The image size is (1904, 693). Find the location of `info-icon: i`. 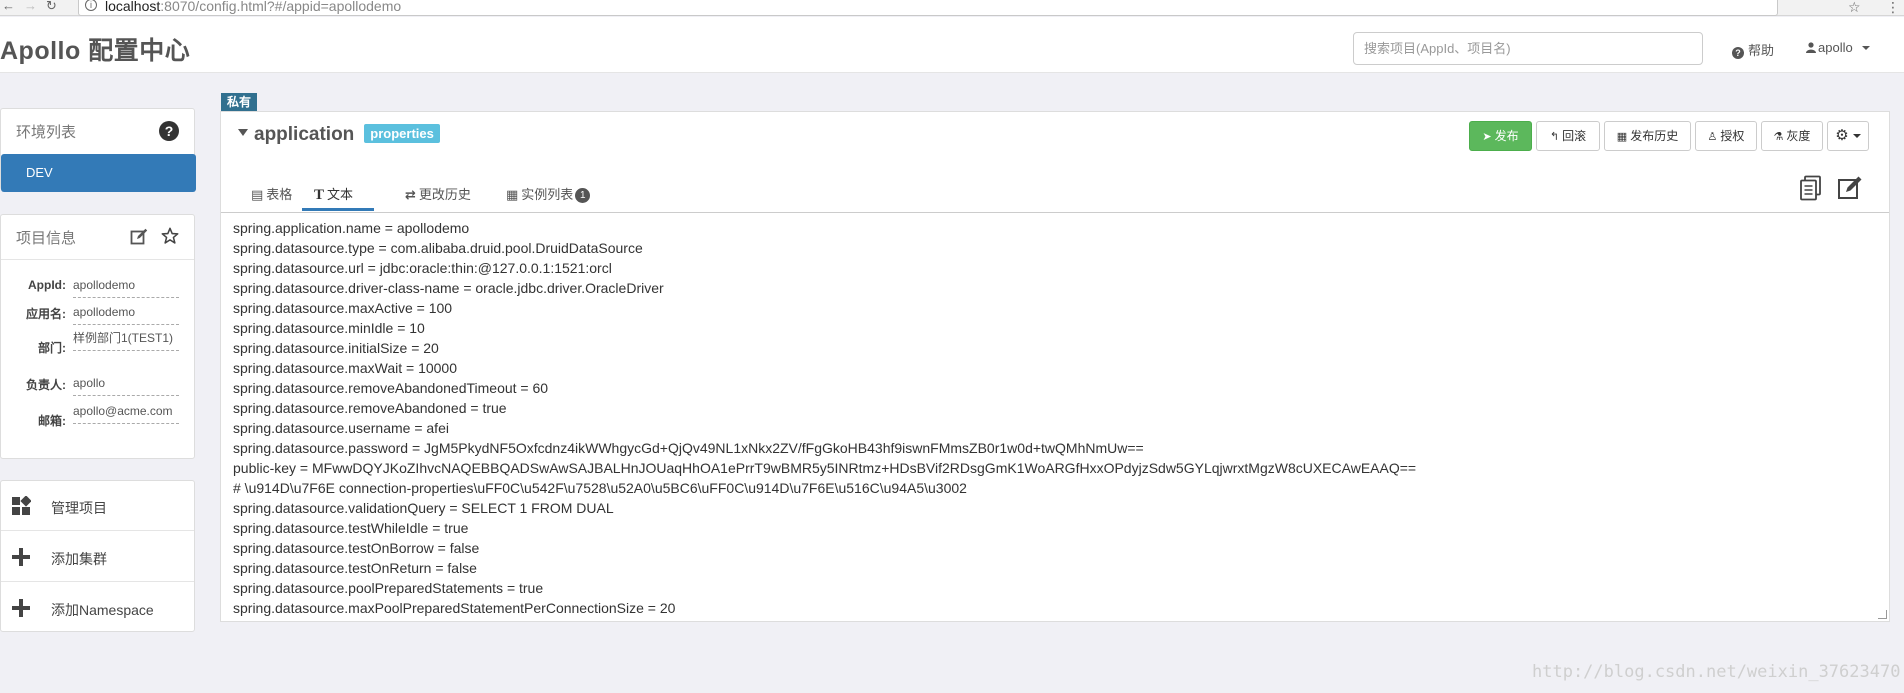

info-icon: i is located at coordinates (91, 5).